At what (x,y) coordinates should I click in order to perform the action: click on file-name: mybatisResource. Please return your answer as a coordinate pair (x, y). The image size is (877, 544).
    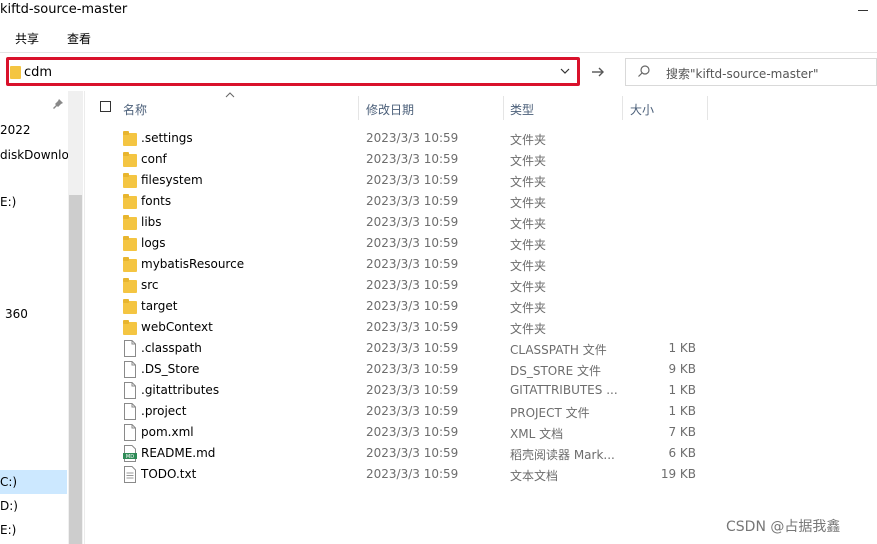
    Looking at the image, I should click on (193, 264).